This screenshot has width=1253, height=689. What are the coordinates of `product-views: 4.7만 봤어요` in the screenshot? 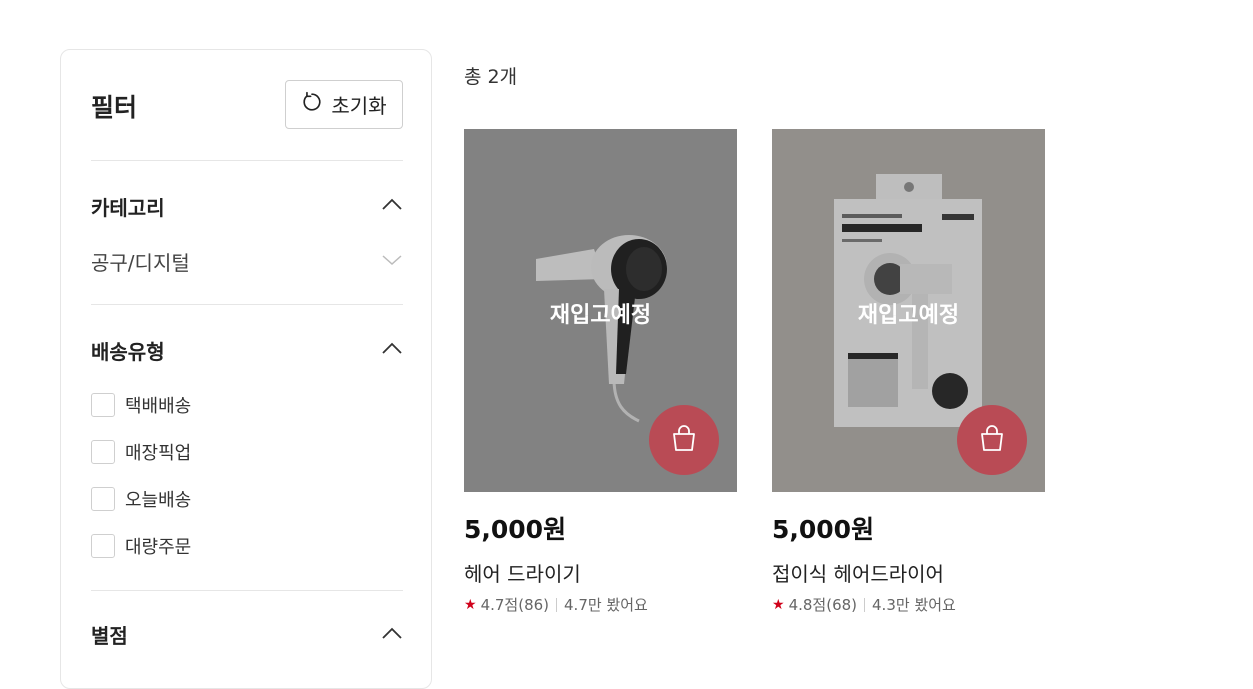 It's located at (606, 605).